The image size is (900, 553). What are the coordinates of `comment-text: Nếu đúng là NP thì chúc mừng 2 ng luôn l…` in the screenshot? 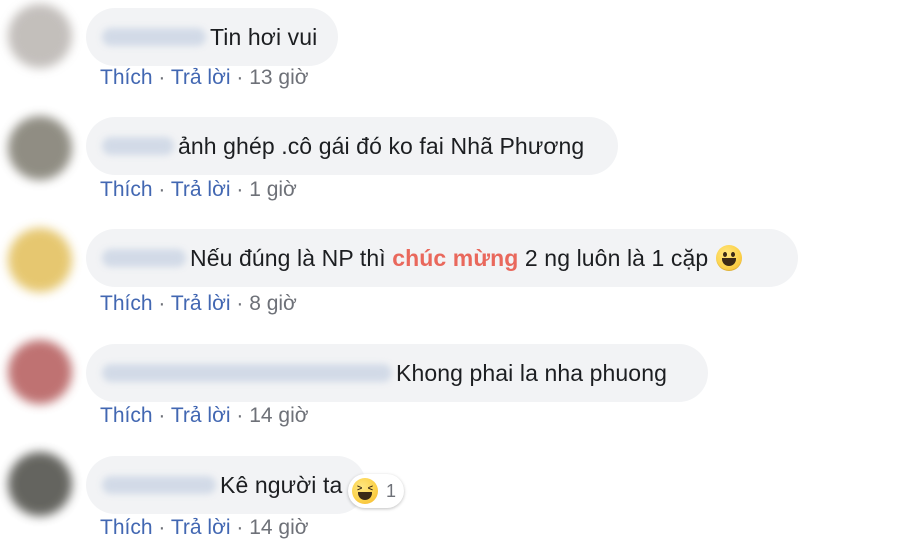 It's located at (449, 258).